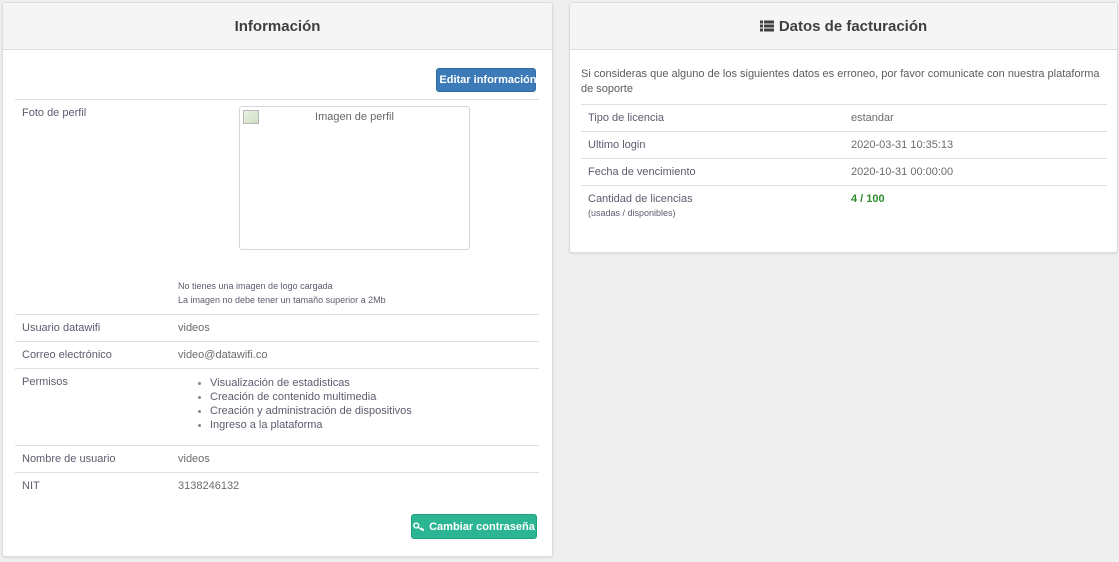  What do you see at coordinates (419, 526) in the screenshot?
I see `key-icon` at bounding box center [419, 526].